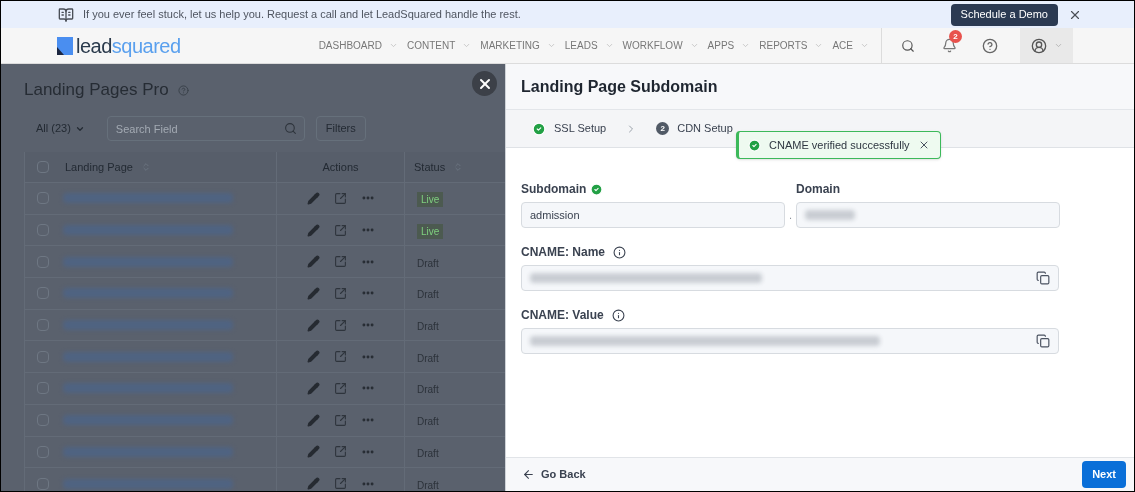 This screenshot has height=492, width=1135. I want to click on field-label: Subdomain, so click(554, 189).